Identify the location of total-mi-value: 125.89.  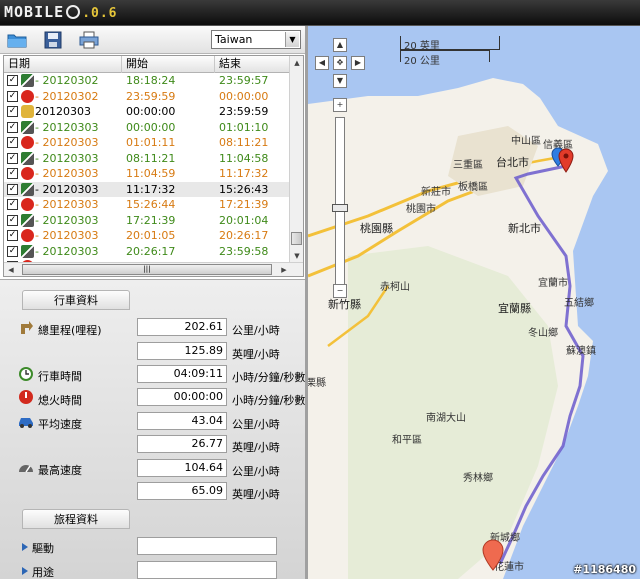
(182, 351).